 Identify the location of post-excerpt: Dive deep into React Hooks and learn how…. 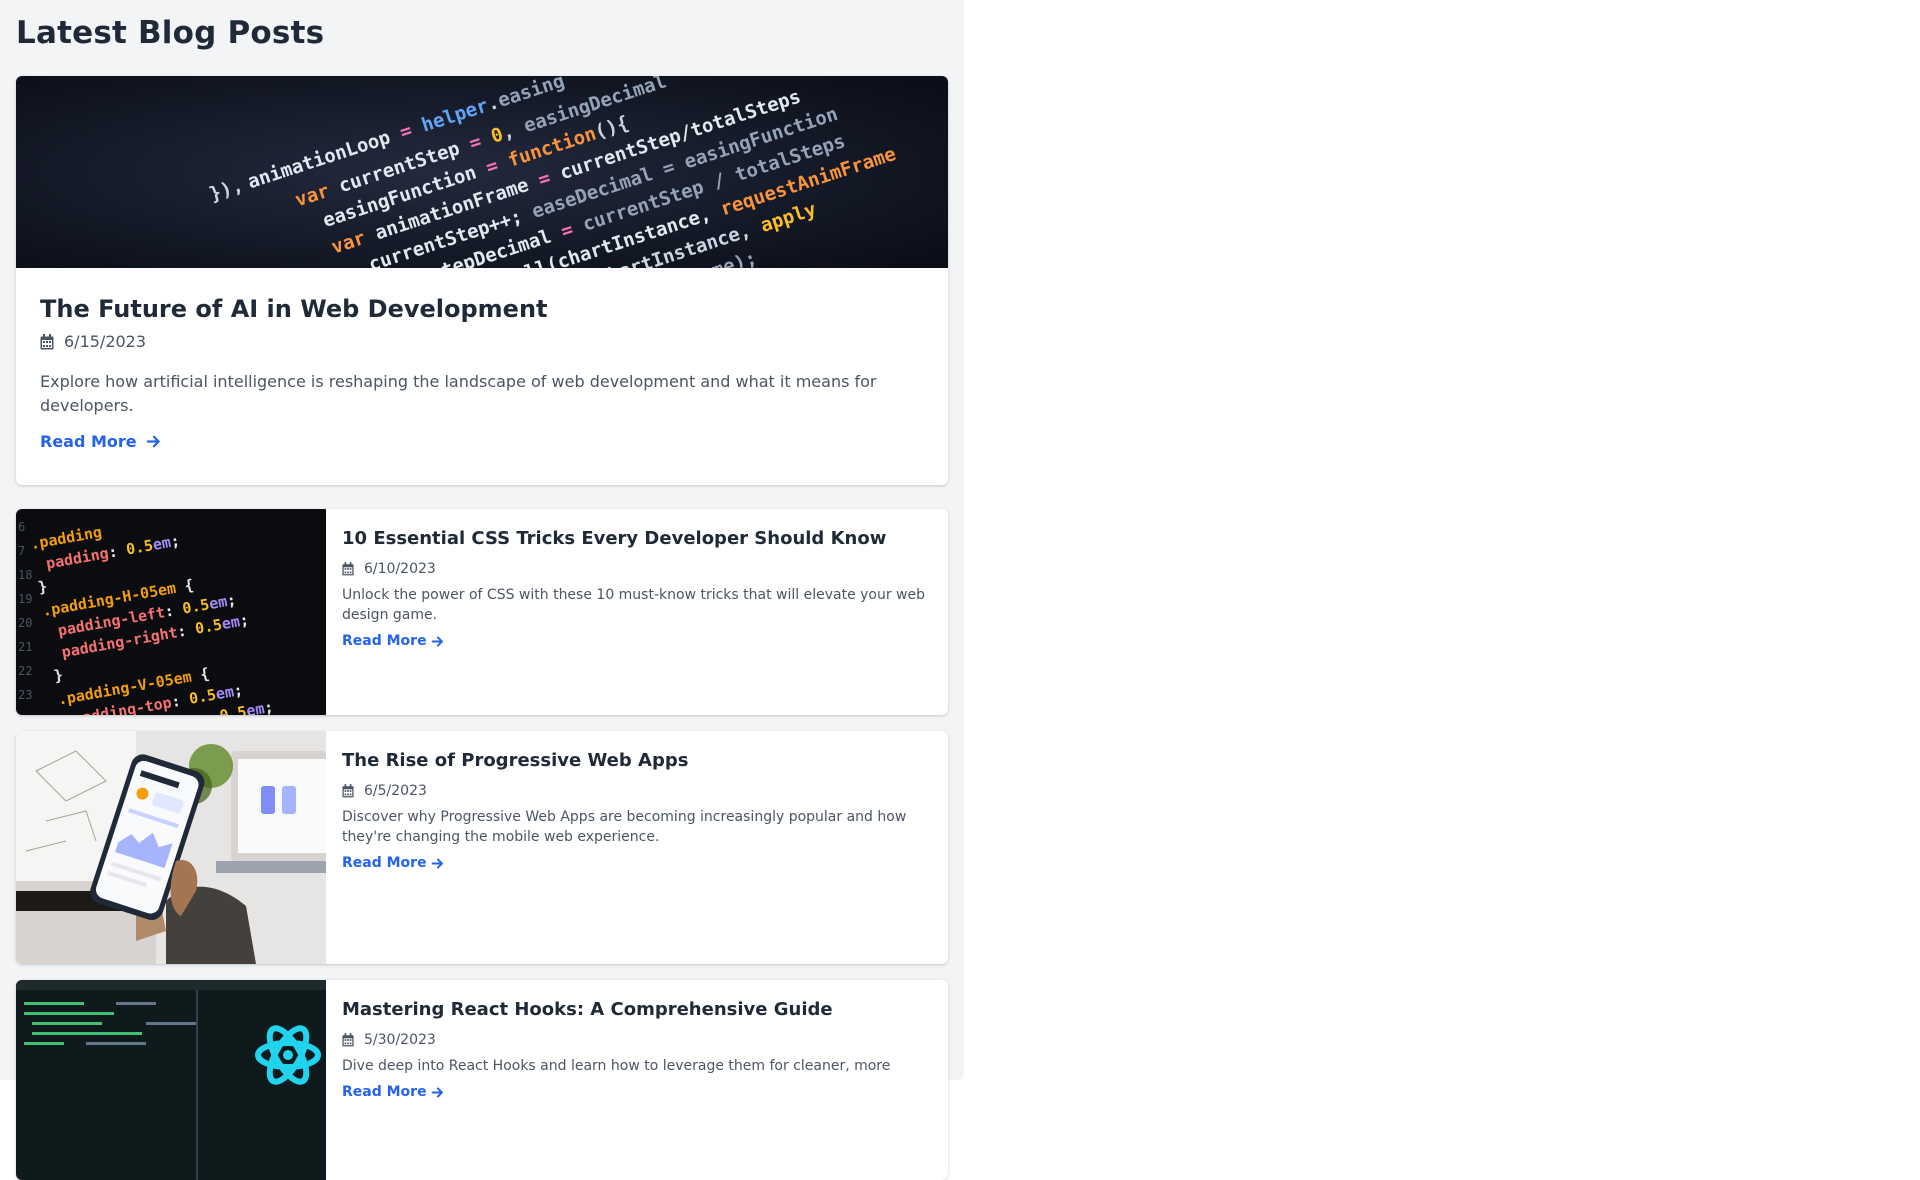
(616, 1066).